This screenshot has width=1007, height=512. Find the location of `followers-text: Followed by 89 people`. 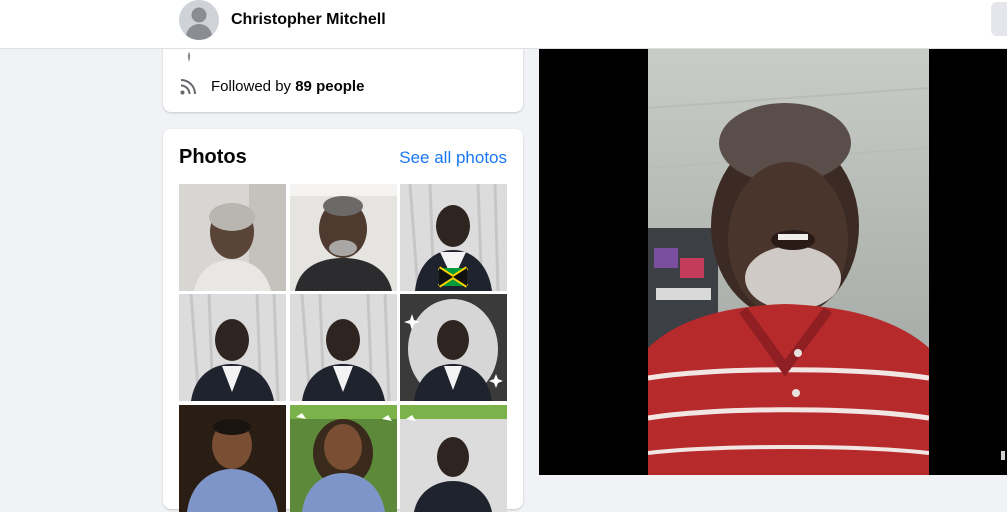

followers-text: Followed by 89 people is located at coordinates (287, 86).